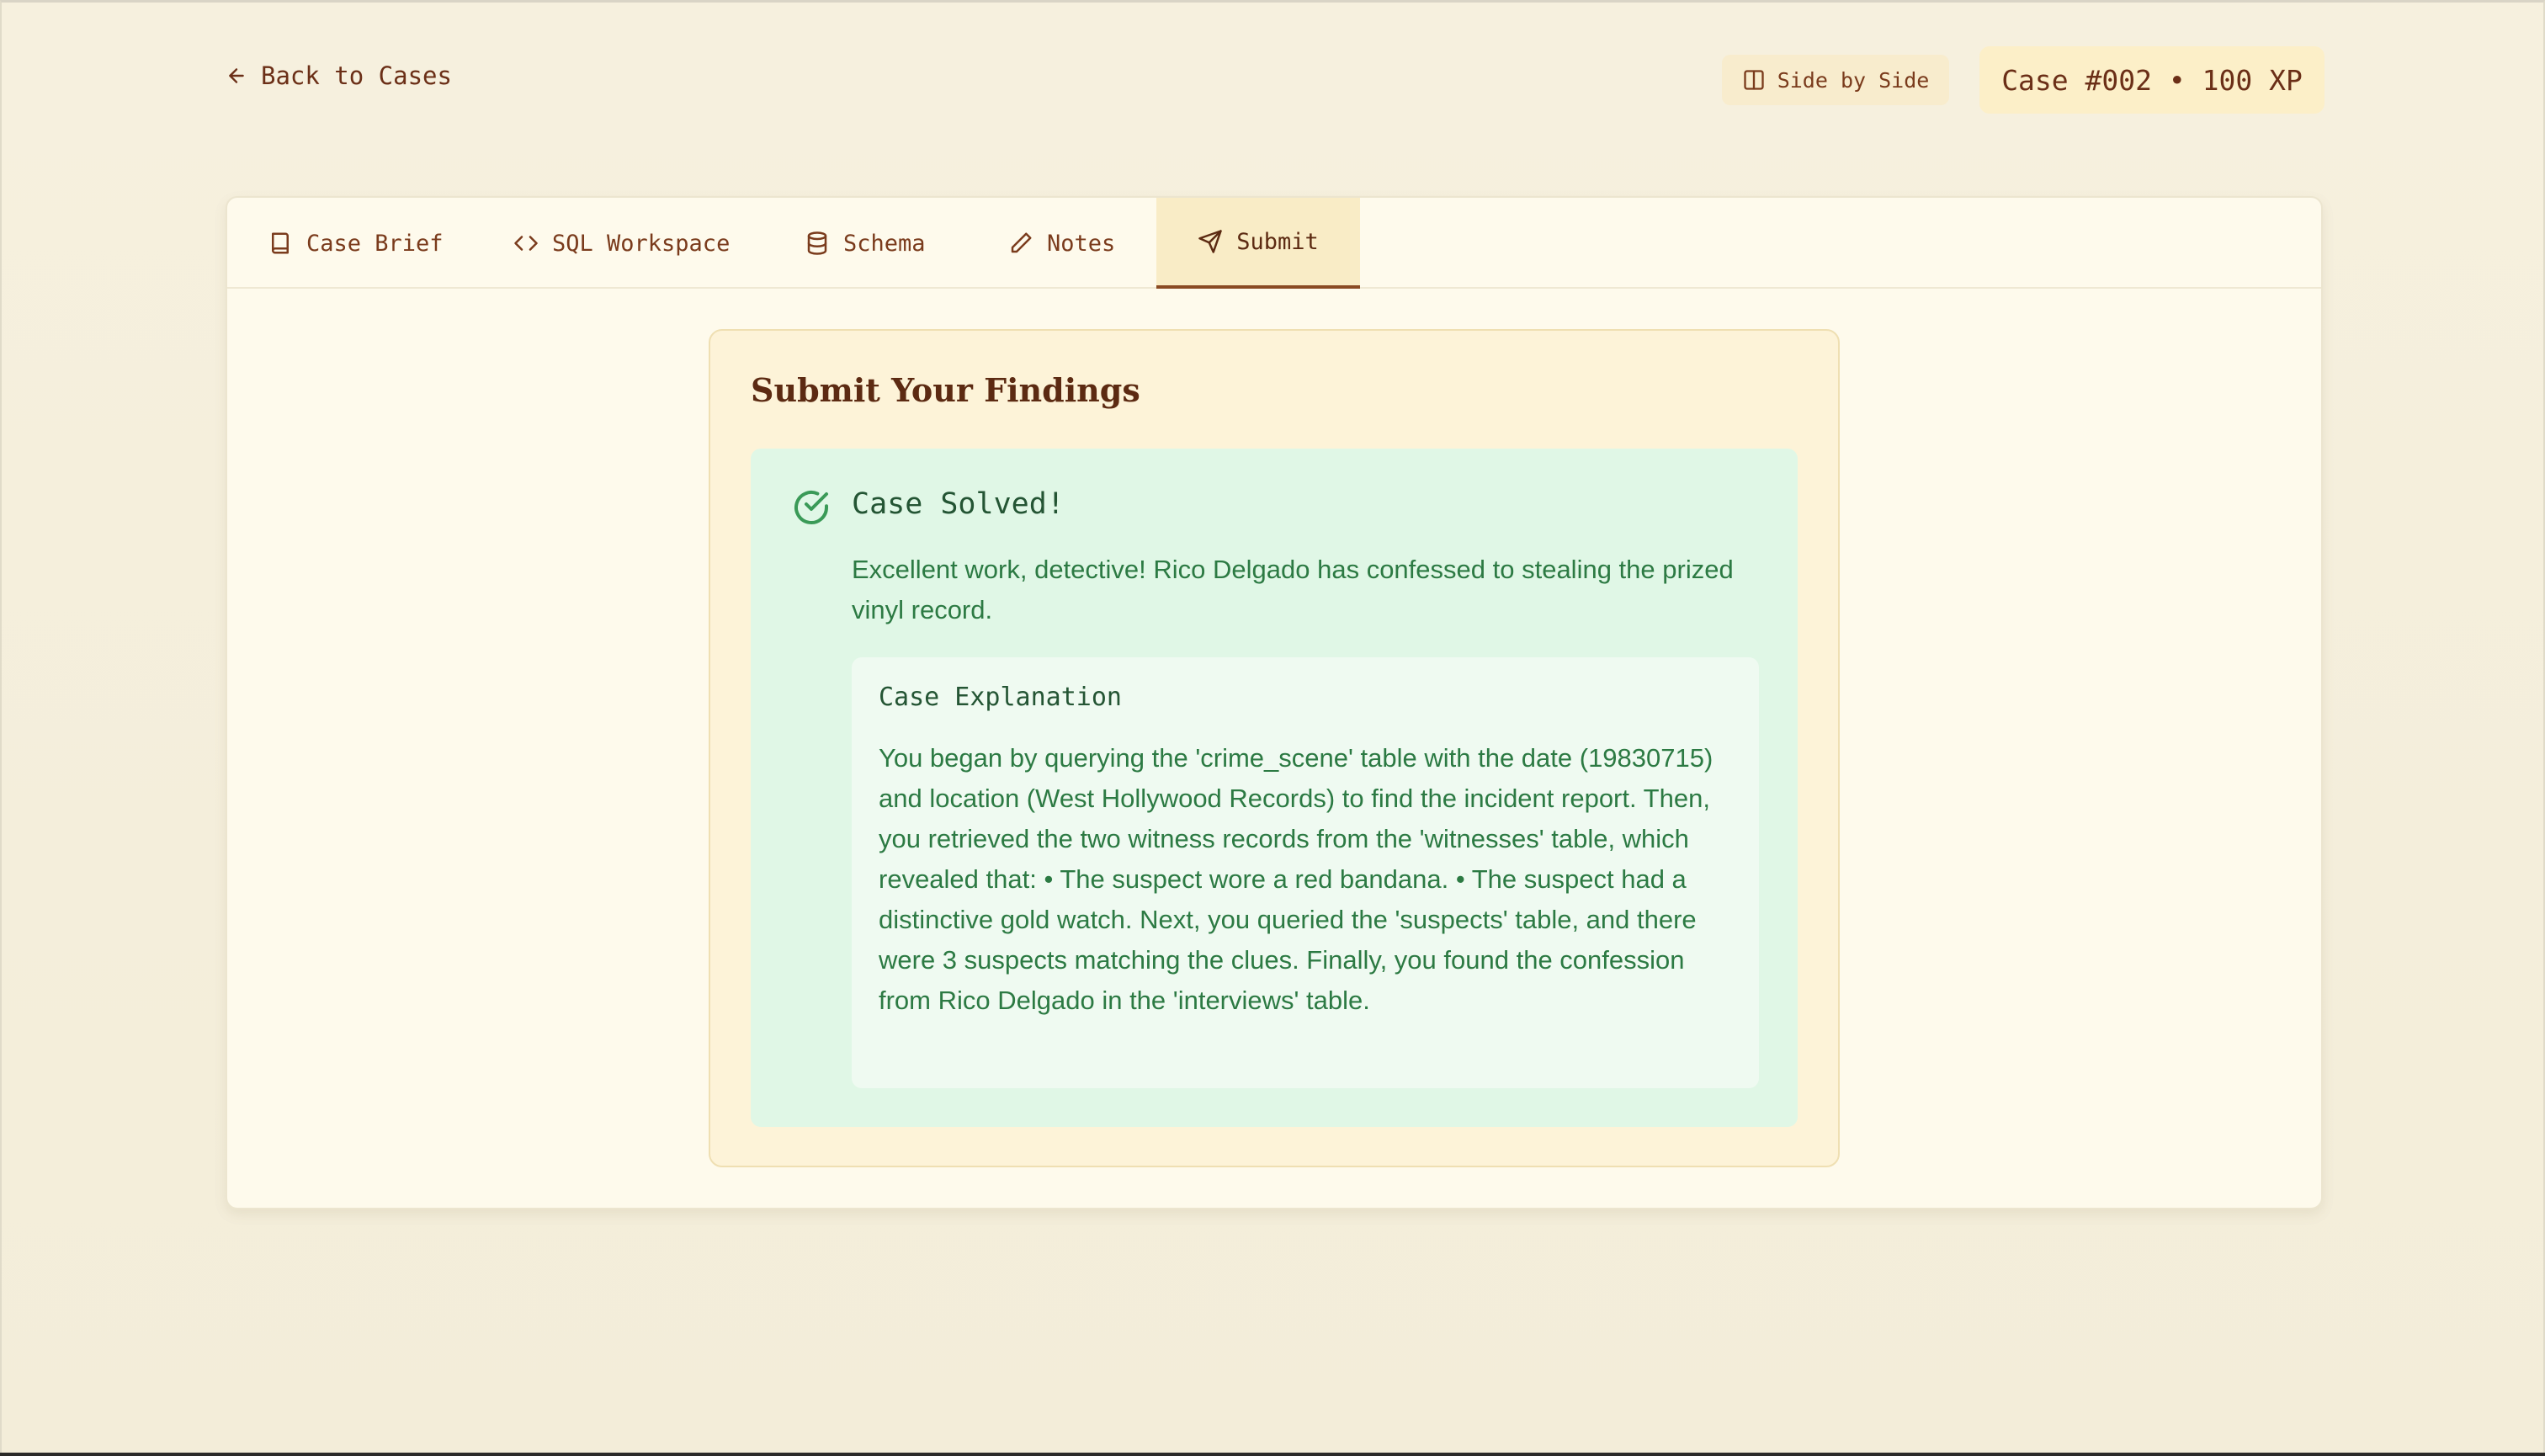  I want to click on back-to-cases-link: Back to Cases, so click(339, 75).